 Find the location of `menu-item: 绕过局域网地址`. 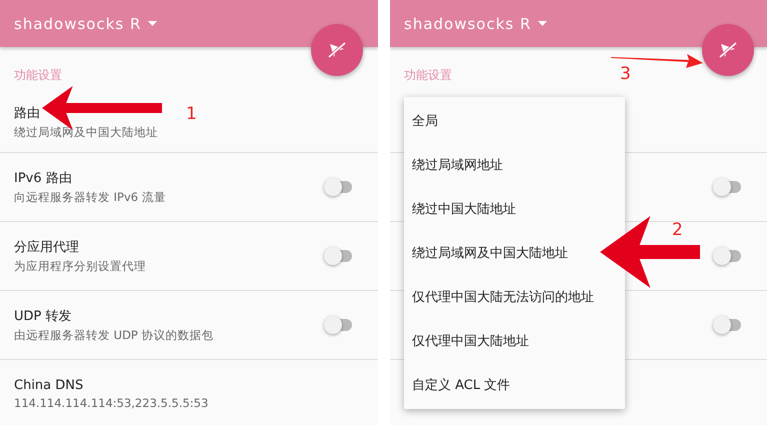

menu-item: 绕过局域网地址 is located at coordinates (454, 165).